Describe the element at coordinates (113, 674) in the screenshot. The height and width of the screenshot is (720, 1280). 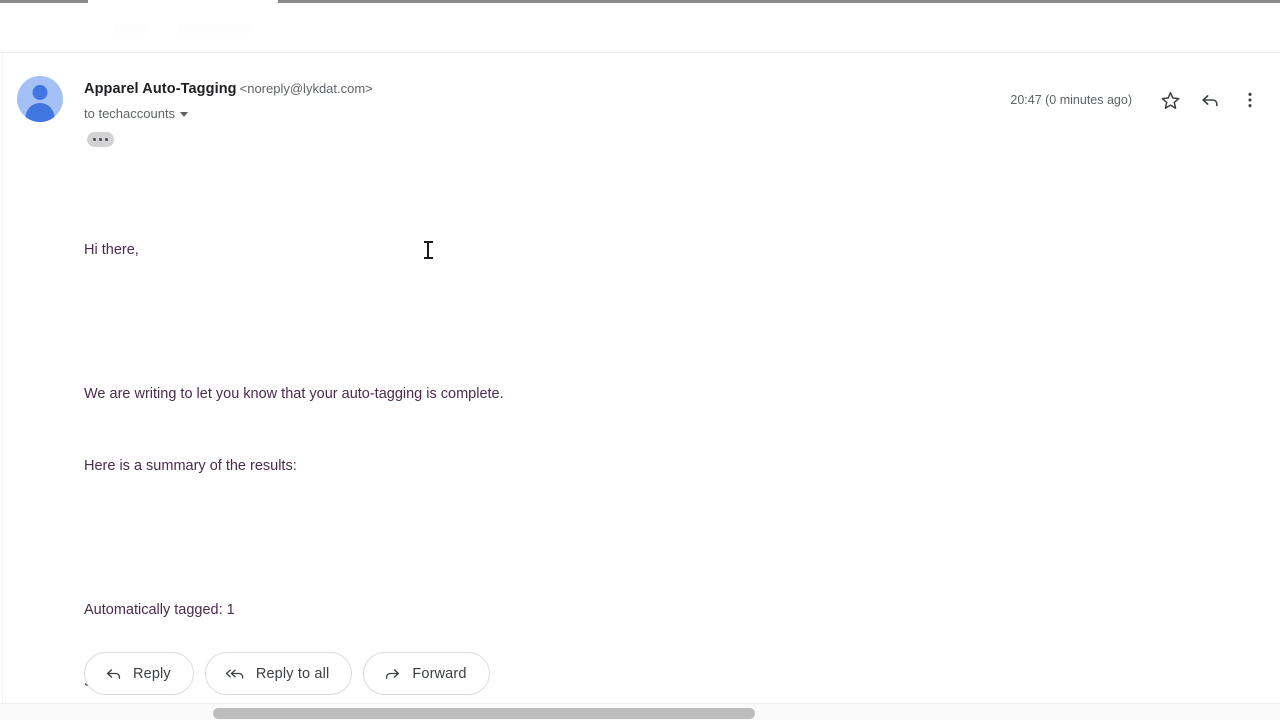
I see `reply-arrow-icon` at that location.